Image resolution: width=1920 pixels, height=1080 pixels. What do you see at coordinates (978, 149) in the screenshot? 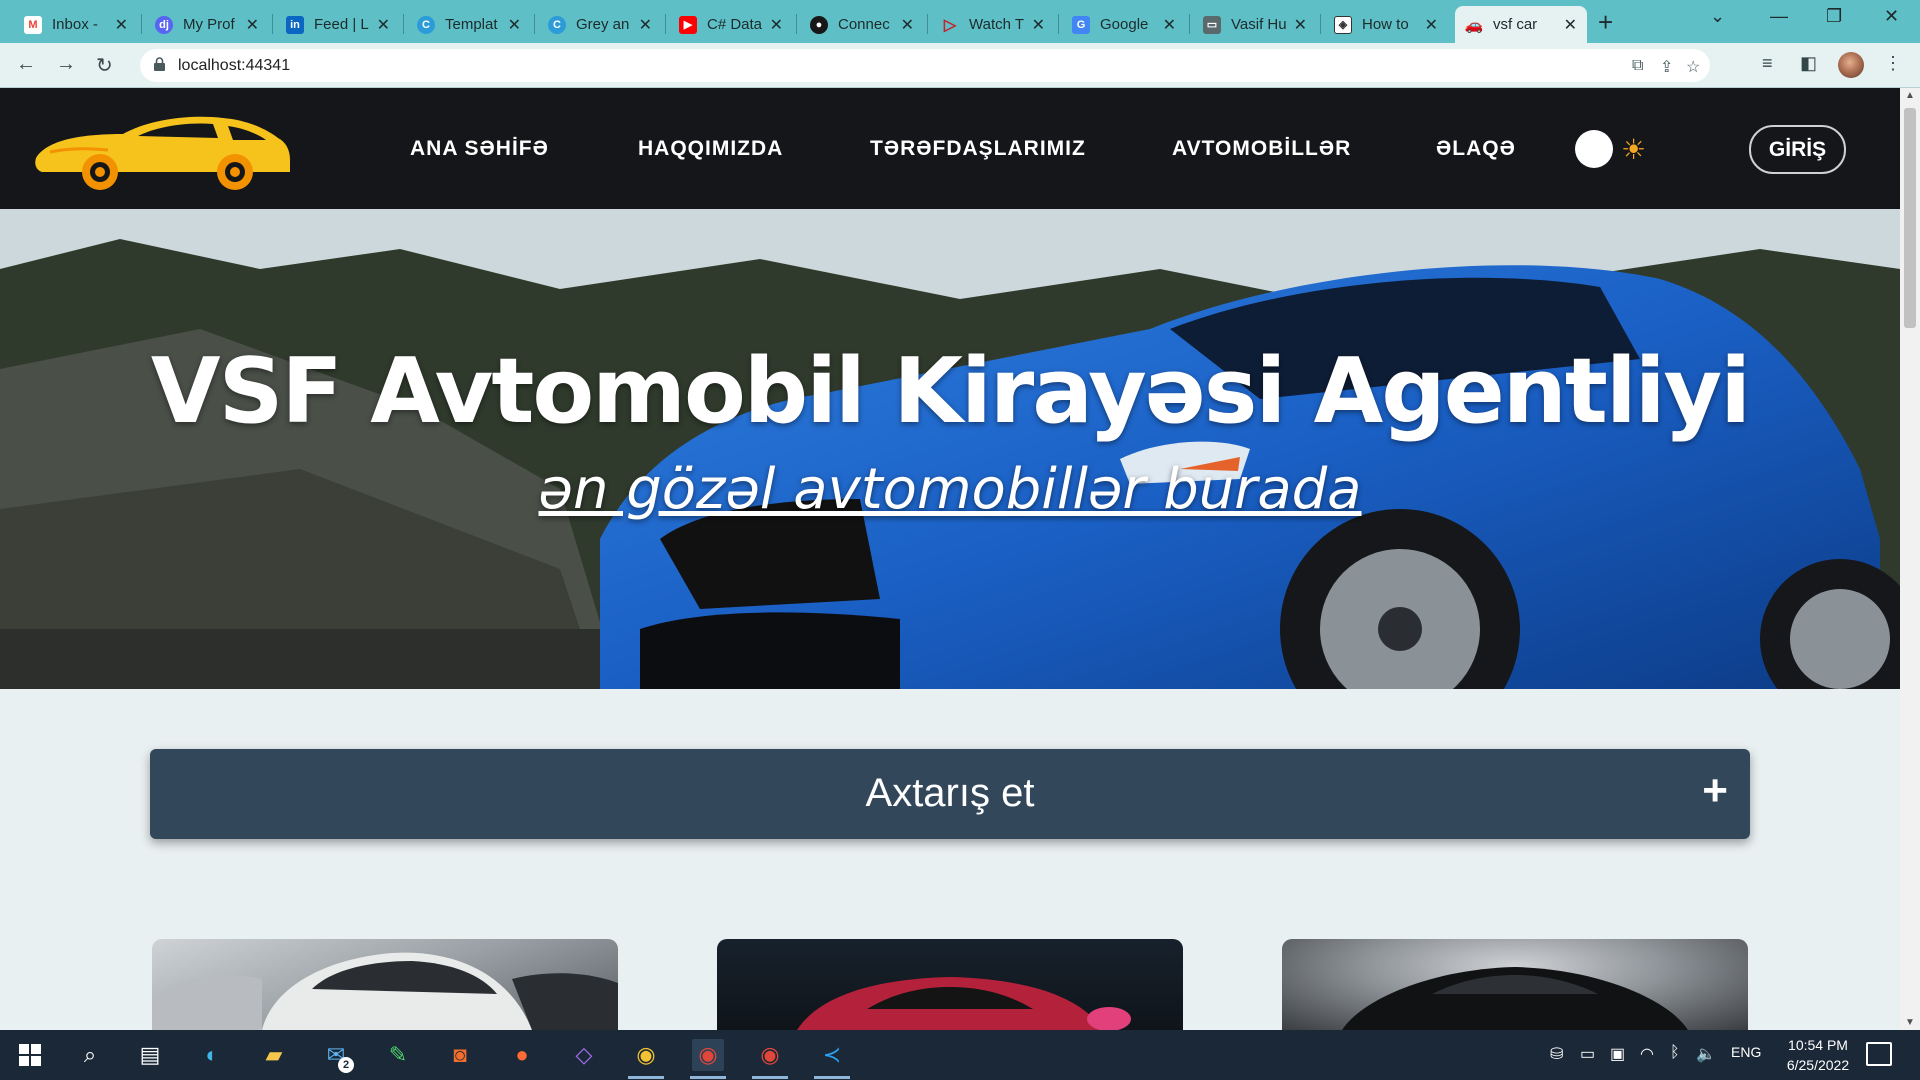
I see `nav-partners: TƏRƏFDAŞLARIMIZ` at bounding box center [978, 149].